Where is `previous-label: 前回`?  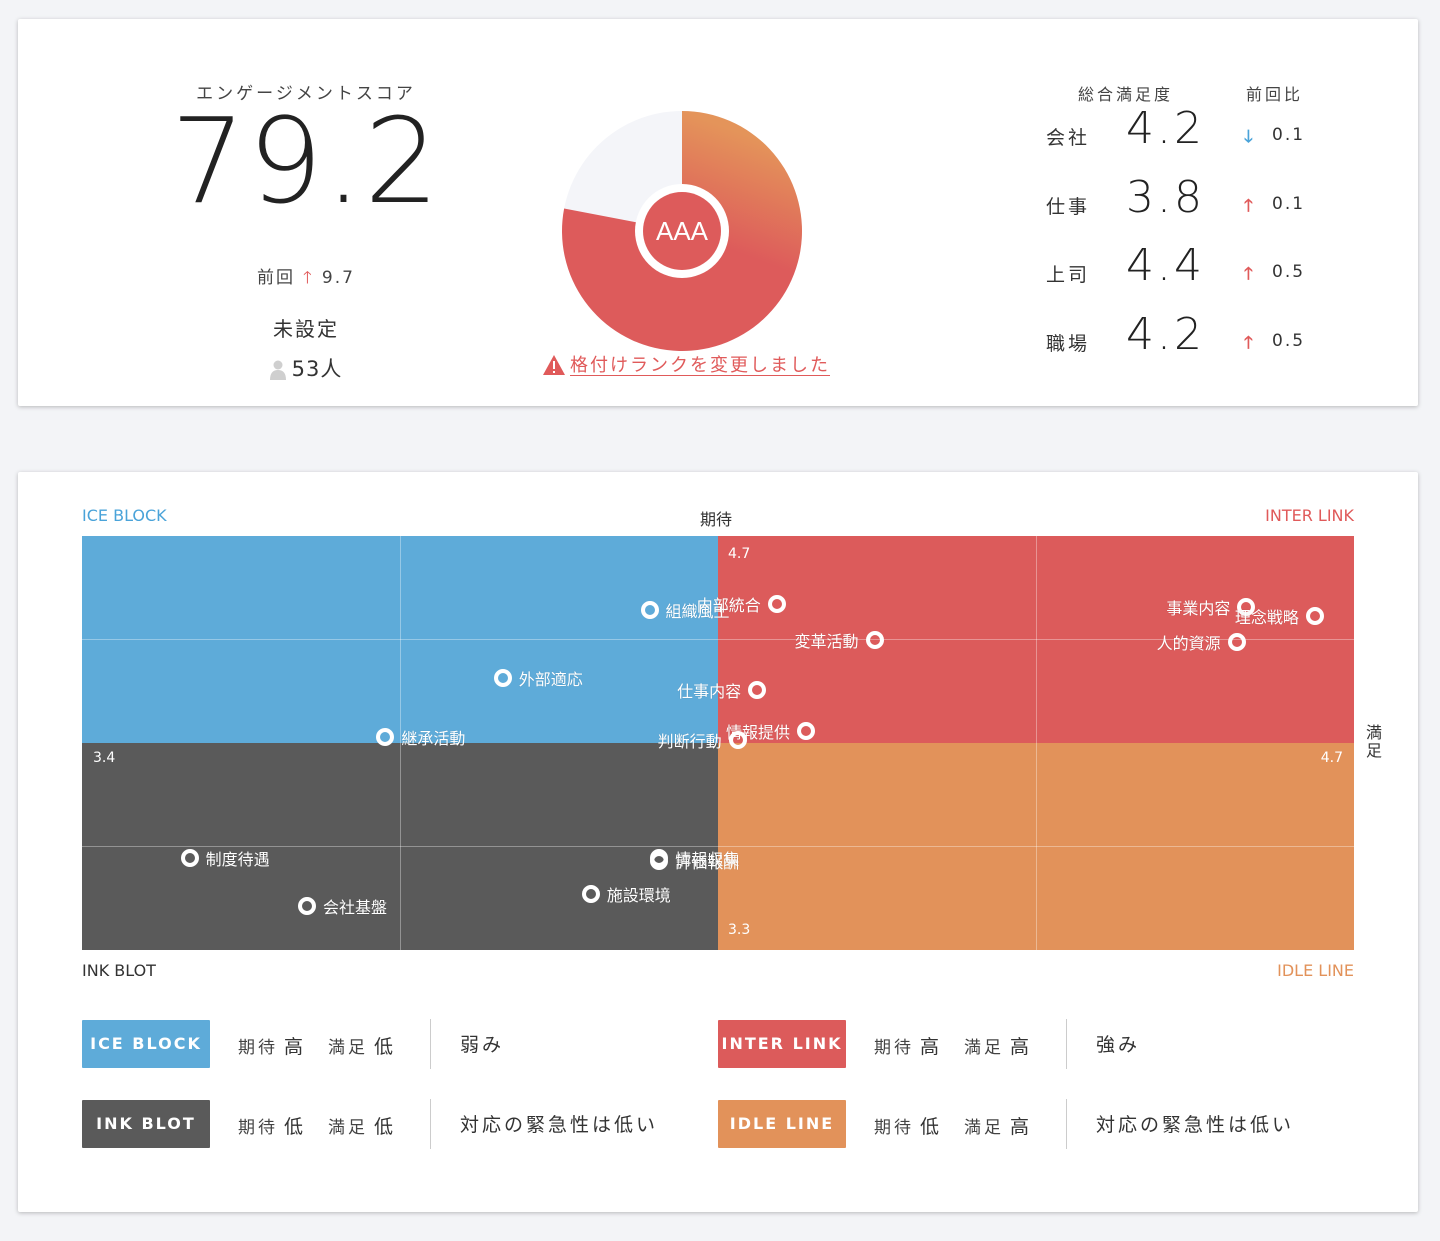
previous-label: 前回 is located at coordinates (276, 278).